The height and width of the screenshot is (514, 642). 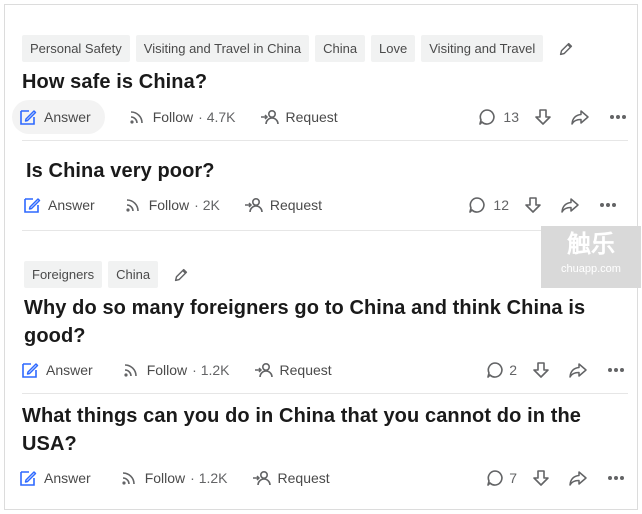 I want to click on follow-button: Follow · 2K, so click(x=171, y=205).